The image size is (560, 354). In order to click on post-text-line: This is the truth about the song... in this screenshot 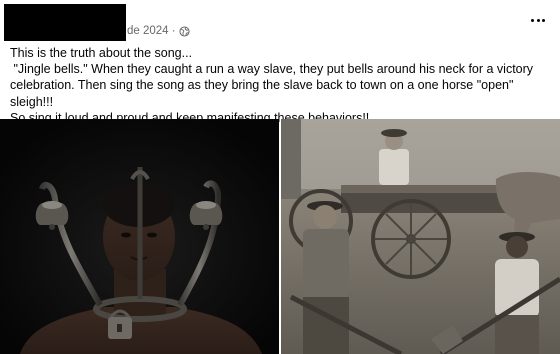, I will do `click(101, 53)`.